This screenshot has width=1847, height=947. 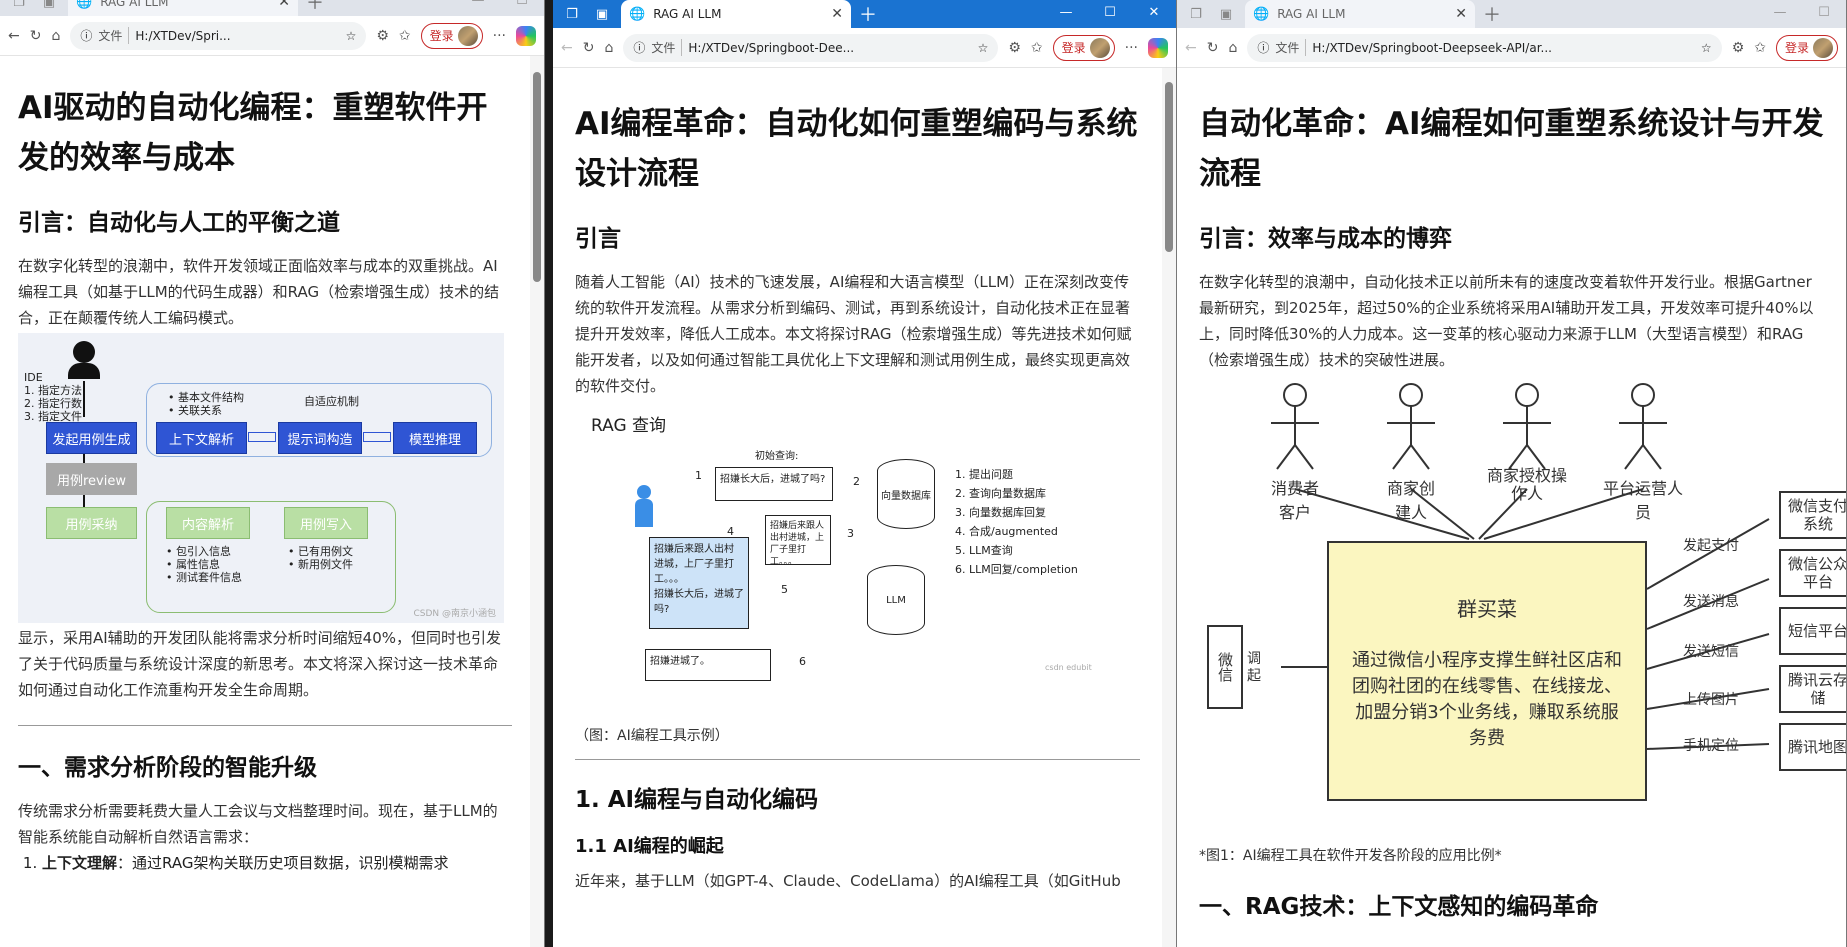 What do you see at coordinates (644, 492) in the screenshot?
I see `person-icon` at bounding box center [644, 492].